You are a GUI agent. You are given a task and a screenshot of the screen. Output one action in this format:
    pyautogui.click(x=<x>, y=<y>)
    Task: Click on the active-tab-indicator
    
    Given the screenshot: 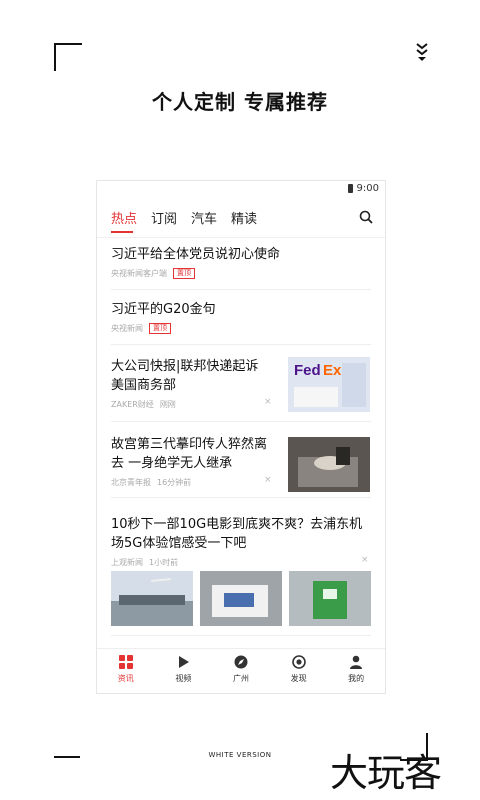 What is the action you would take?
    pyautogui.click(x=122, y=232)
    